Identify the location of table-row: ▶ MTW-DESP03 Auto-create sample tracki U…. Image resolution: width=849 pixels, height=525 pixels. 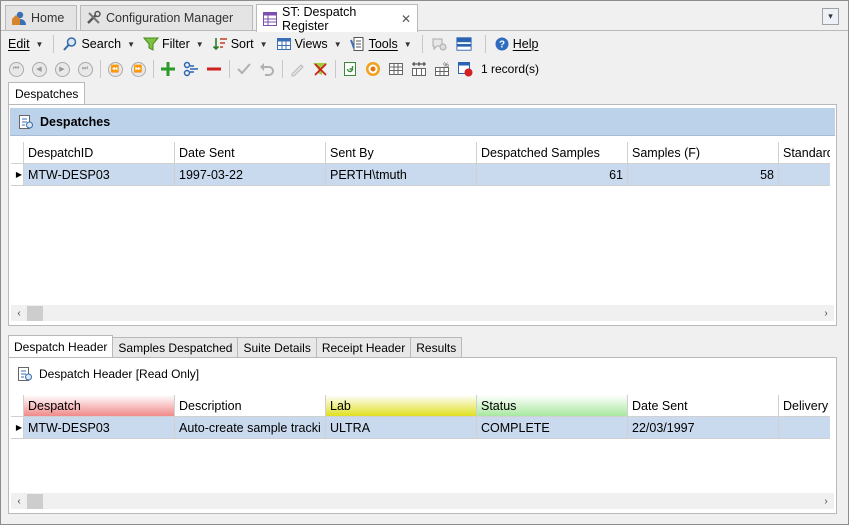
(420, 428).